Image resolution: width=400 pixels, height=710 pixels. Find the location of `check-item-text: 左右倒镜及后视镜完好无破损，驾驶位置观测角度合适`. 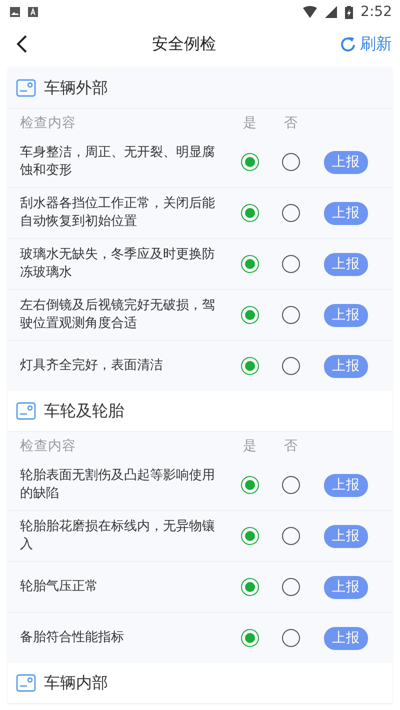

check-item-text: 左右倒镜及后视镜完好无破损，驾驶位置观测角度合适 is located at coordinates (118, 315).